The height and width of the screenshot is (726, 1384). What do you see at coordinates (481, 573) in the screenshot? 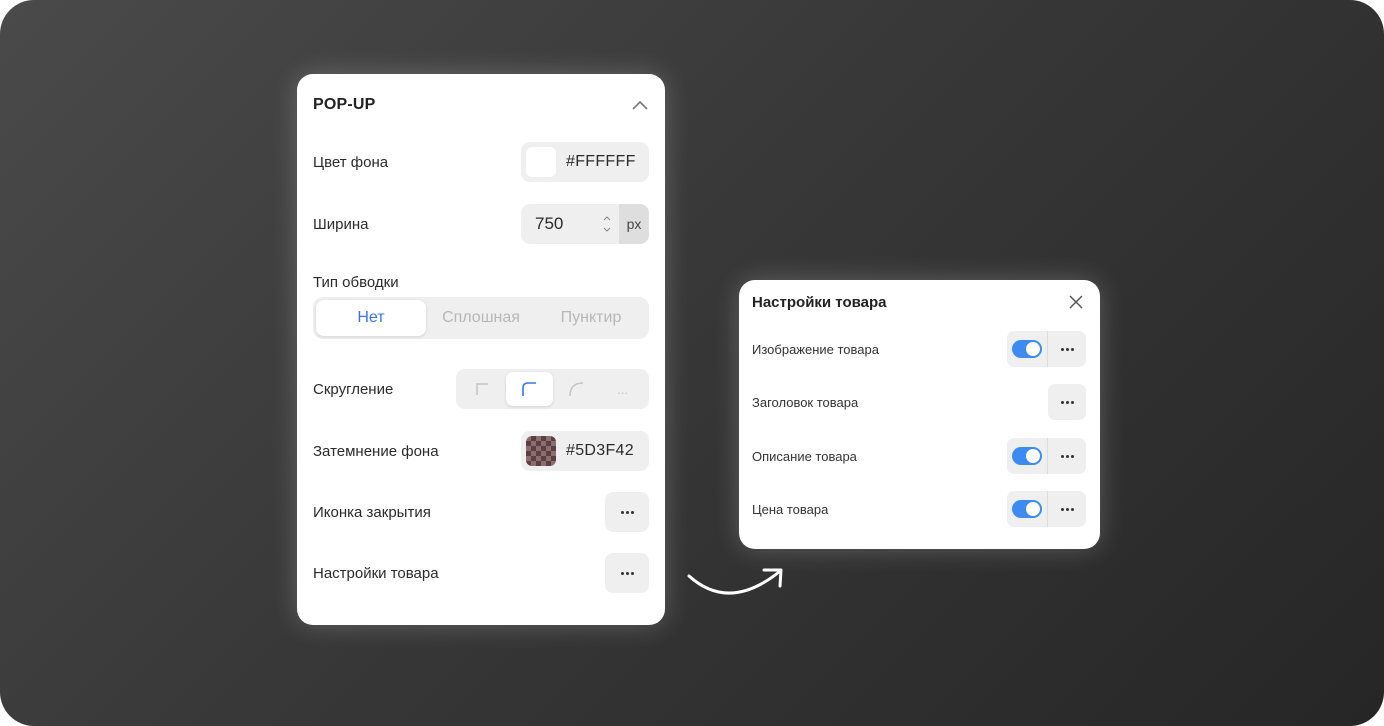
I see `product-settings-row: Настройки товара` at bounding box center [481, 573].